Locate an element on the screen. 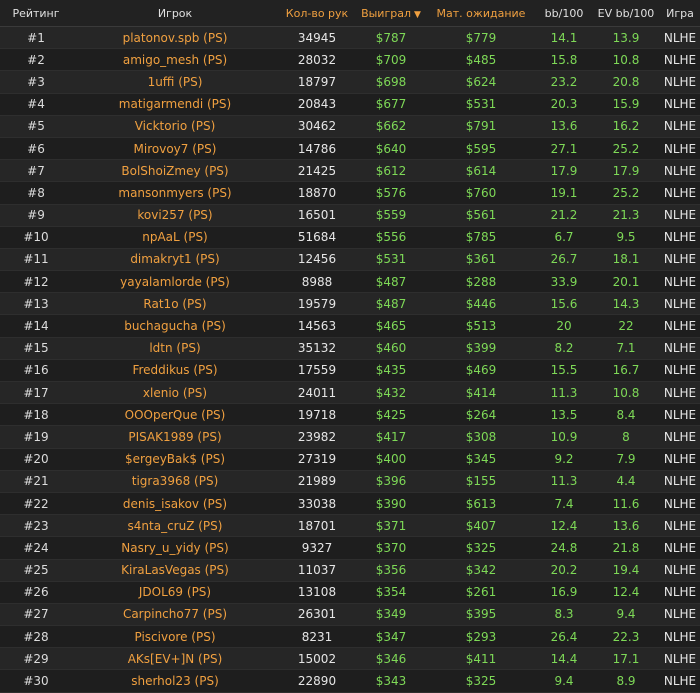  player-link: yayalamlorde (PS) is located at coordinates (175, 282).